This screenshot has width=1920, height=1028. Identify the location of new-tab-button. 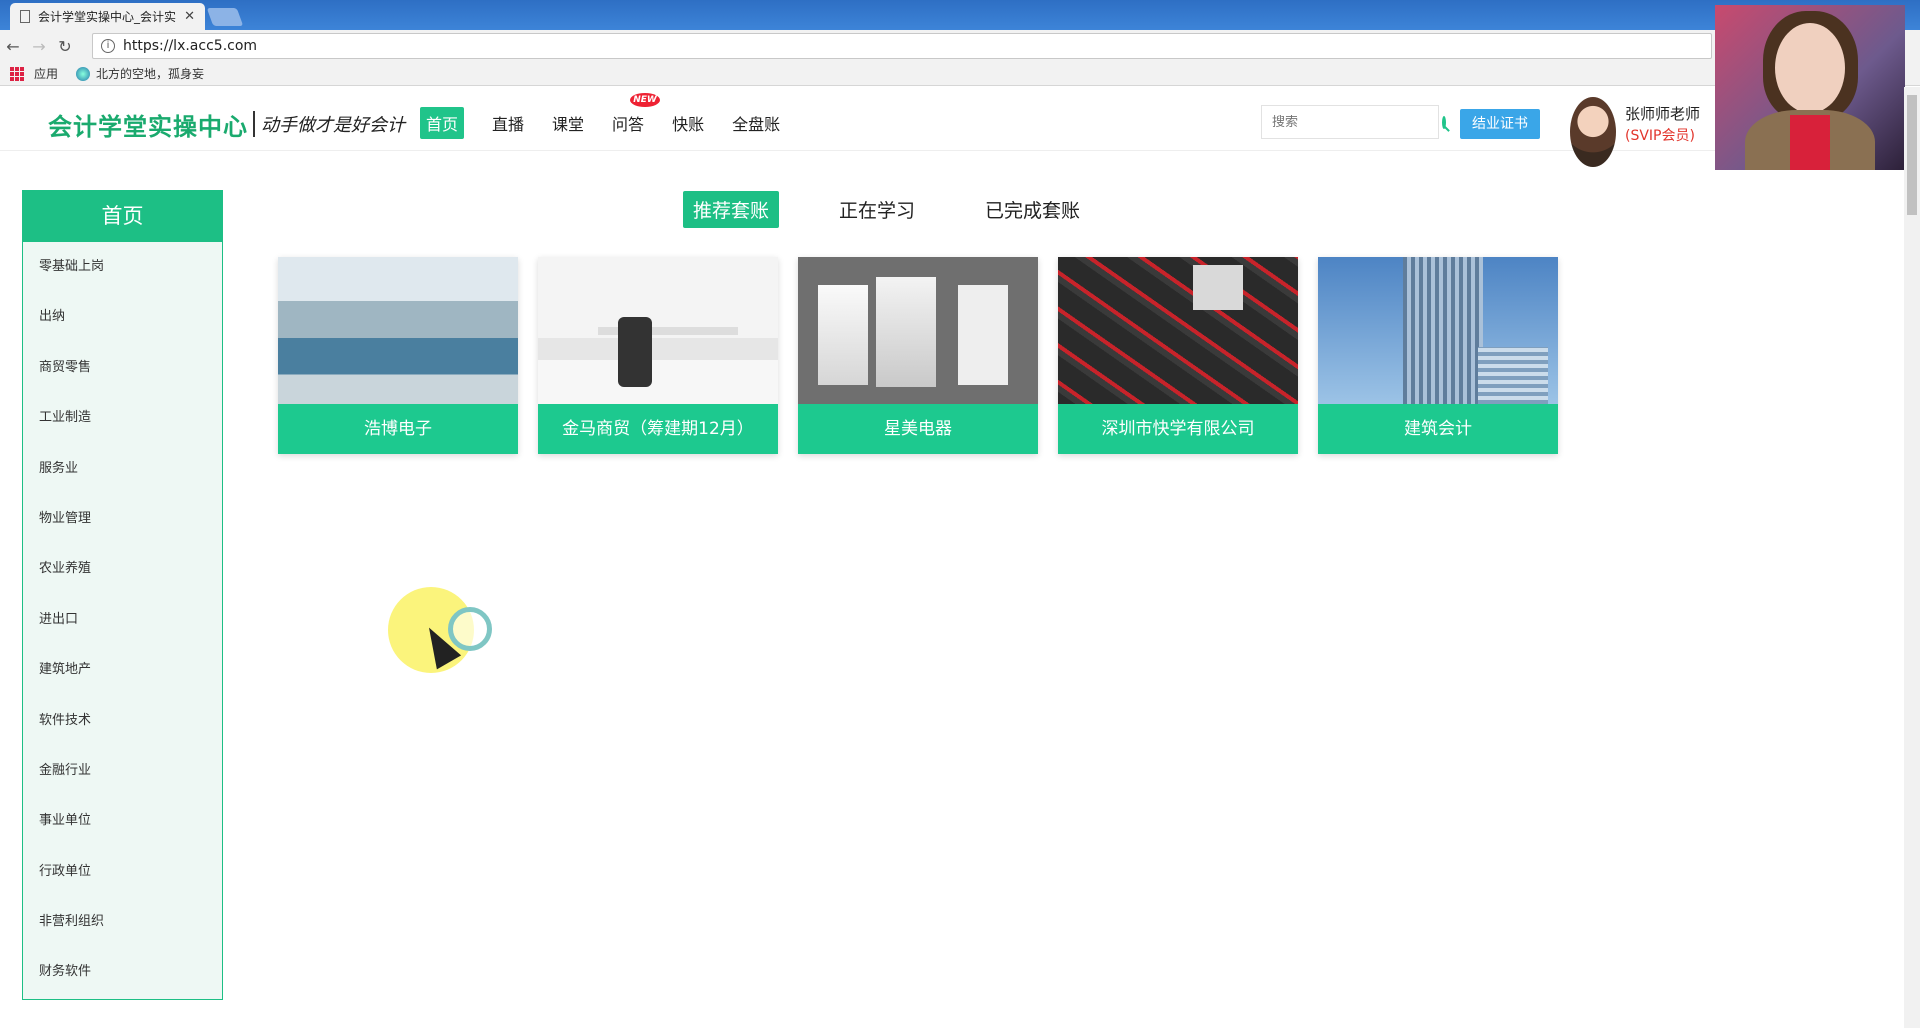
(225, 17).